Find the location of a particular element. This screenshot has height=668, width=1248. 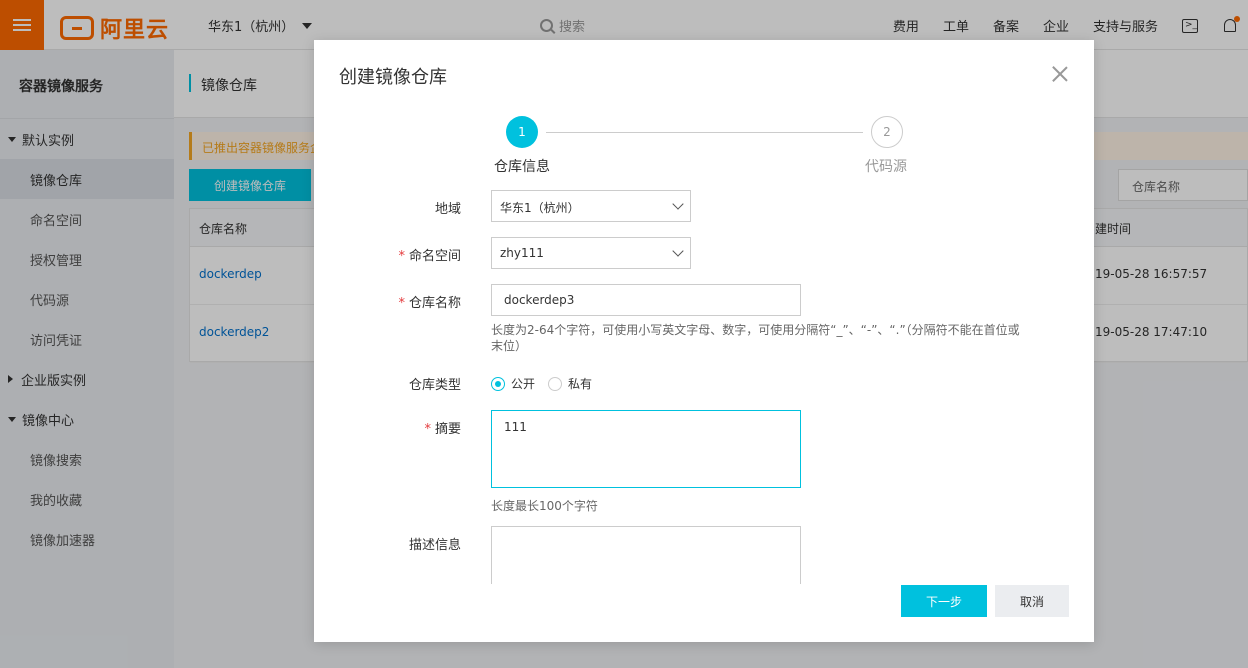

repo-type-public-radio: 公开 is located at coordinates (513, 383).